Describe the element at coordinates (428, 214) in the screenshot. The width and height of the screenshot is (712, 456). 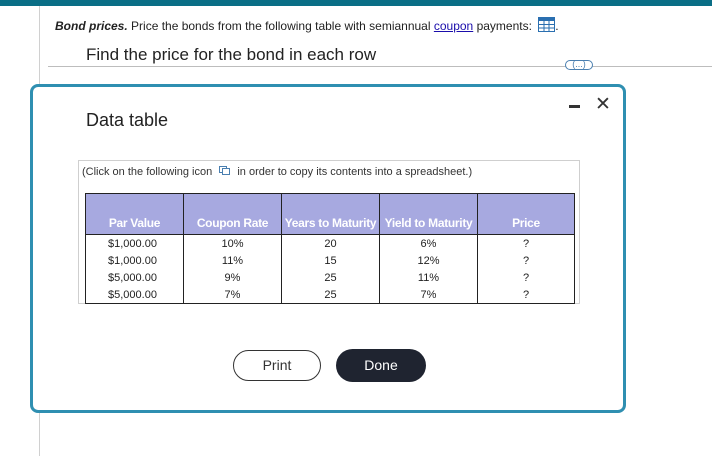
I see `header-yield-to-maturity: Yield to Maturity` at that location.